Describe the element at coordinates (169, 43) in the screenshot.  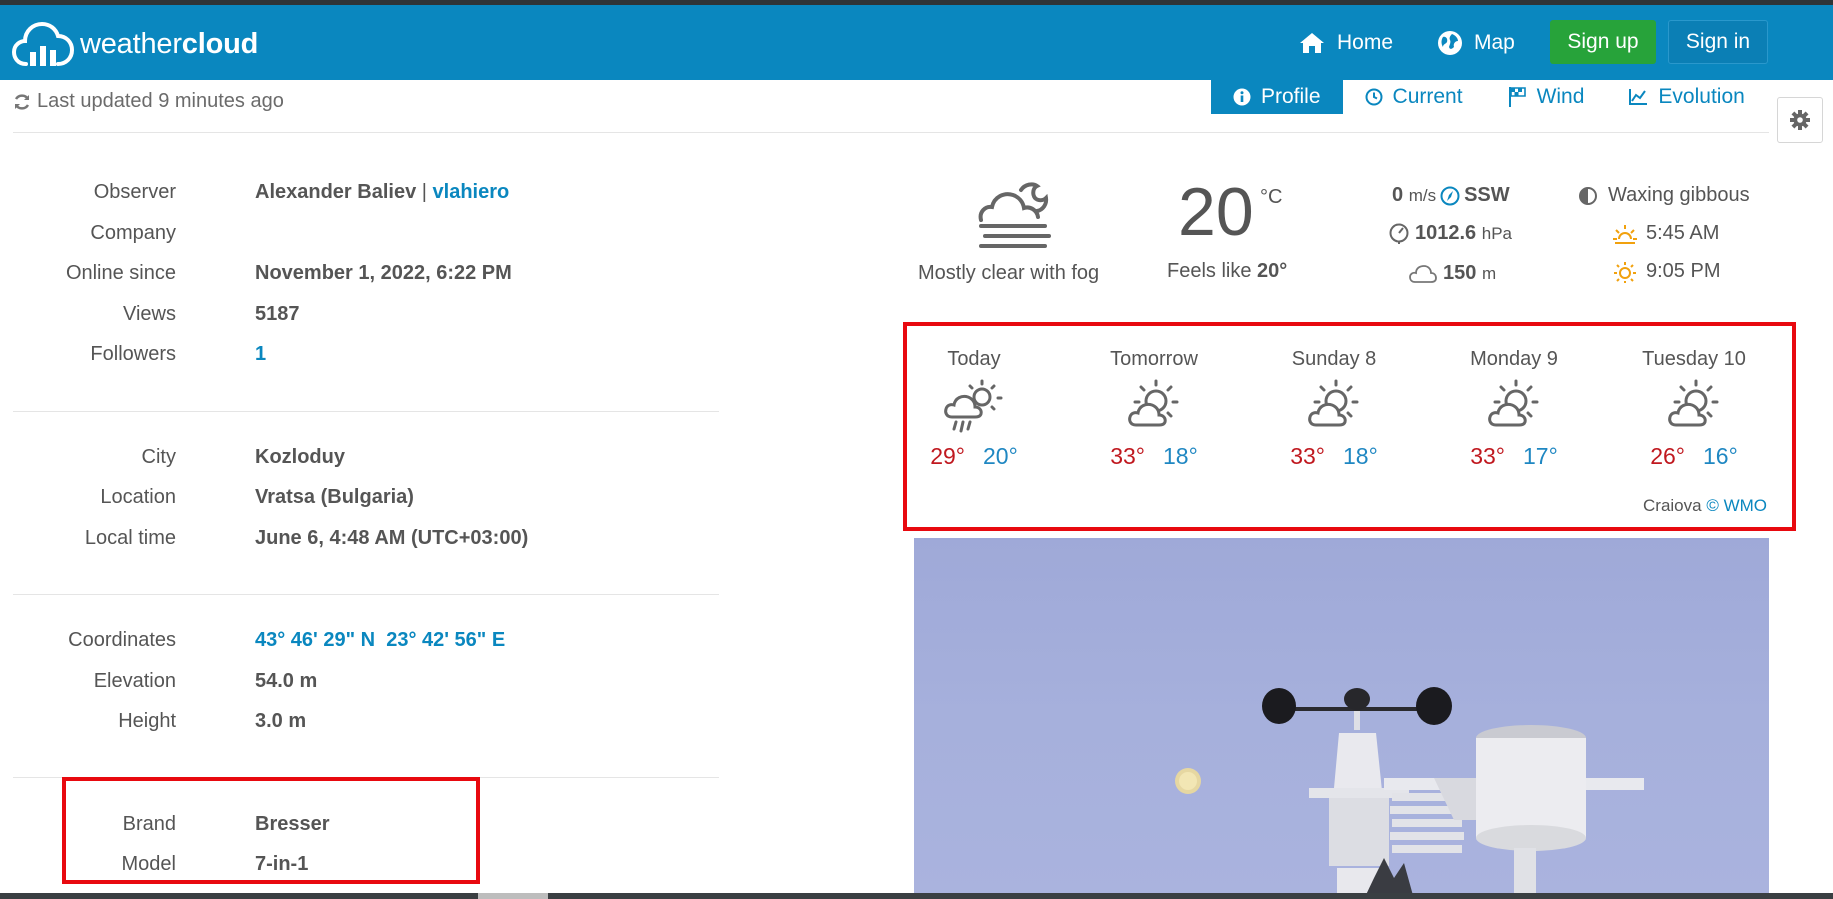
I see `site-name: weathercloud` at that location.